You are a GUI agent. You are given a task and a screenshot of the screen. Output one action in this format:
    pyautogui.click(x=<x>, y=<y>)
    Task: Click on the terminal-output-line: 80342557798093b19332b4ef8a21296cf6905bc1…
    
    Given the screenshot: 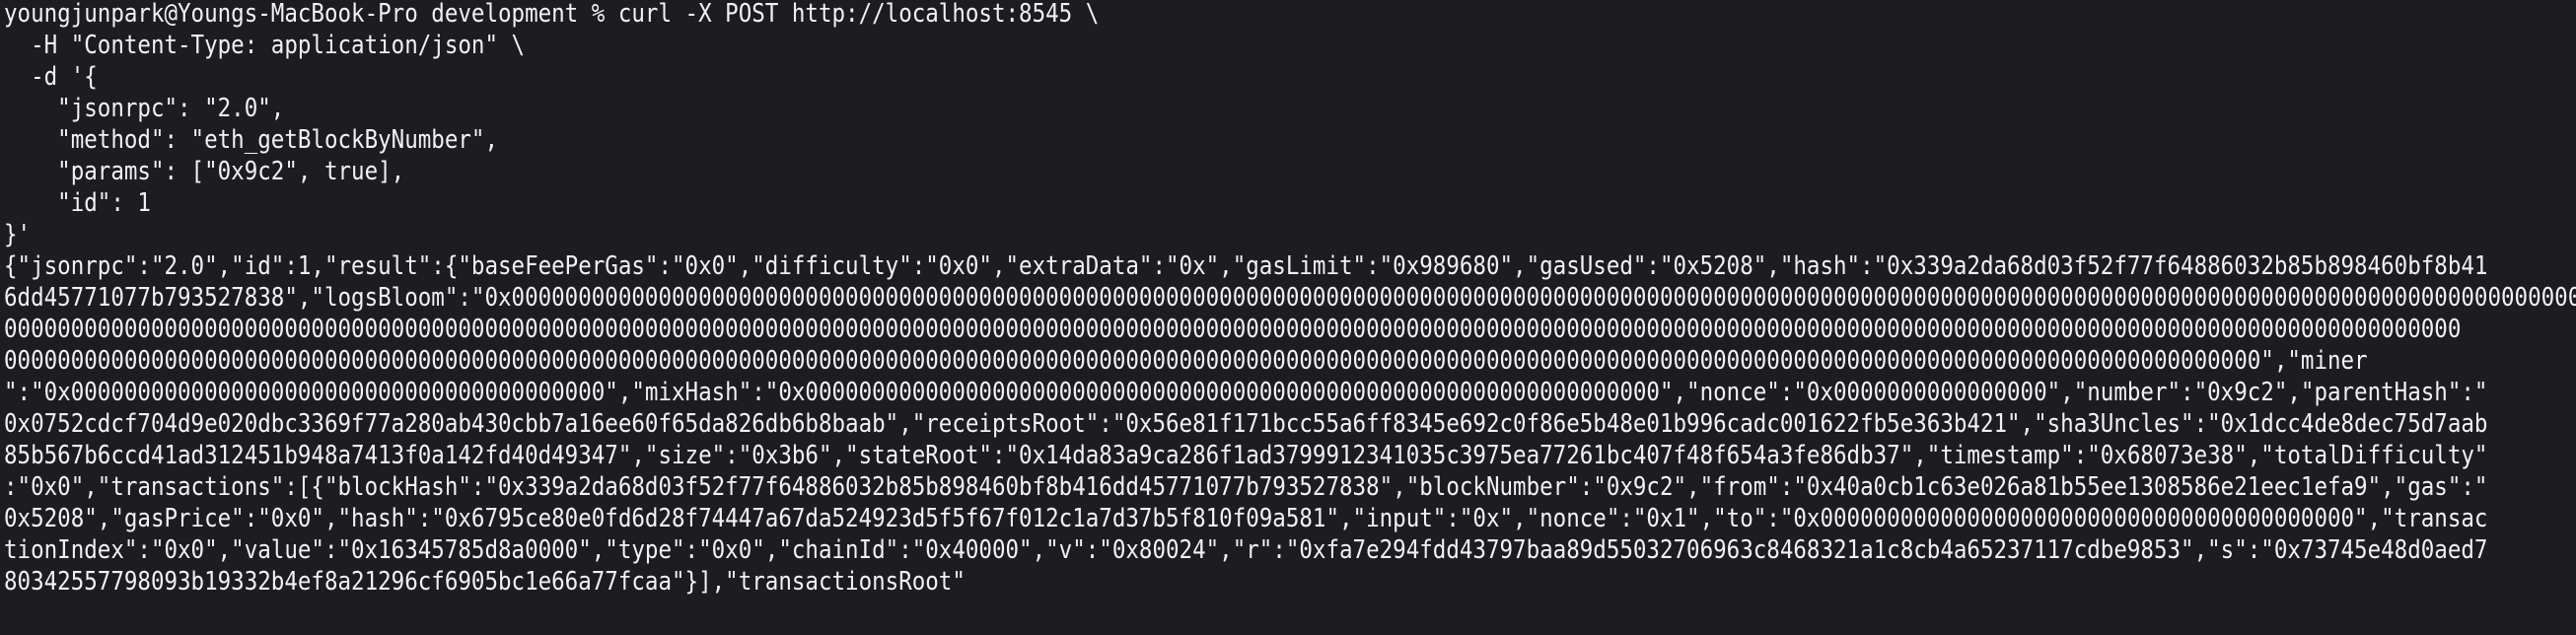 What is the action you would take?
    pyautogui.click(x=485, y=582)
    